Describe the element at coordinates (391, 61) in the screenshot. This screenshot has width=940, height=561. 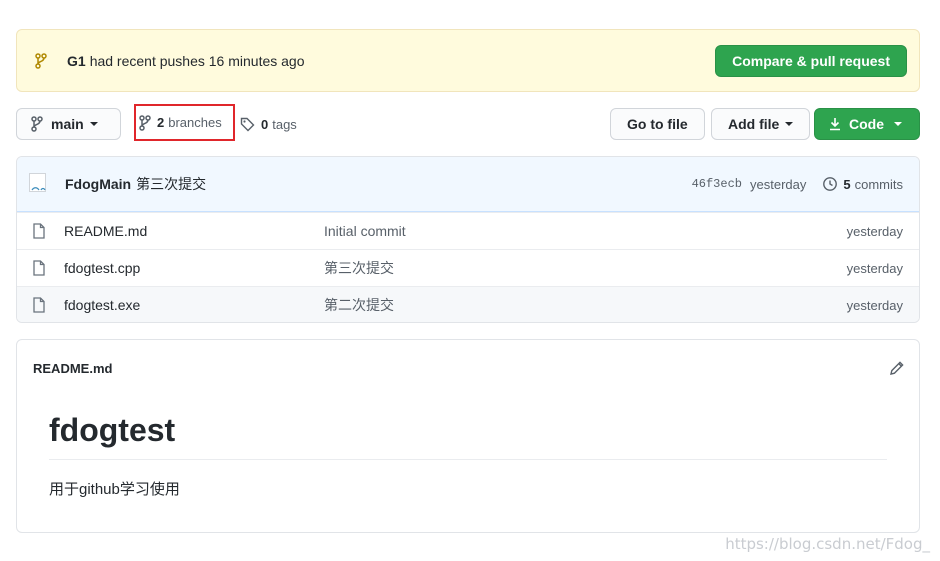
I see `banner-message: G1 had recent pushes 16 minutes ago` at that location.